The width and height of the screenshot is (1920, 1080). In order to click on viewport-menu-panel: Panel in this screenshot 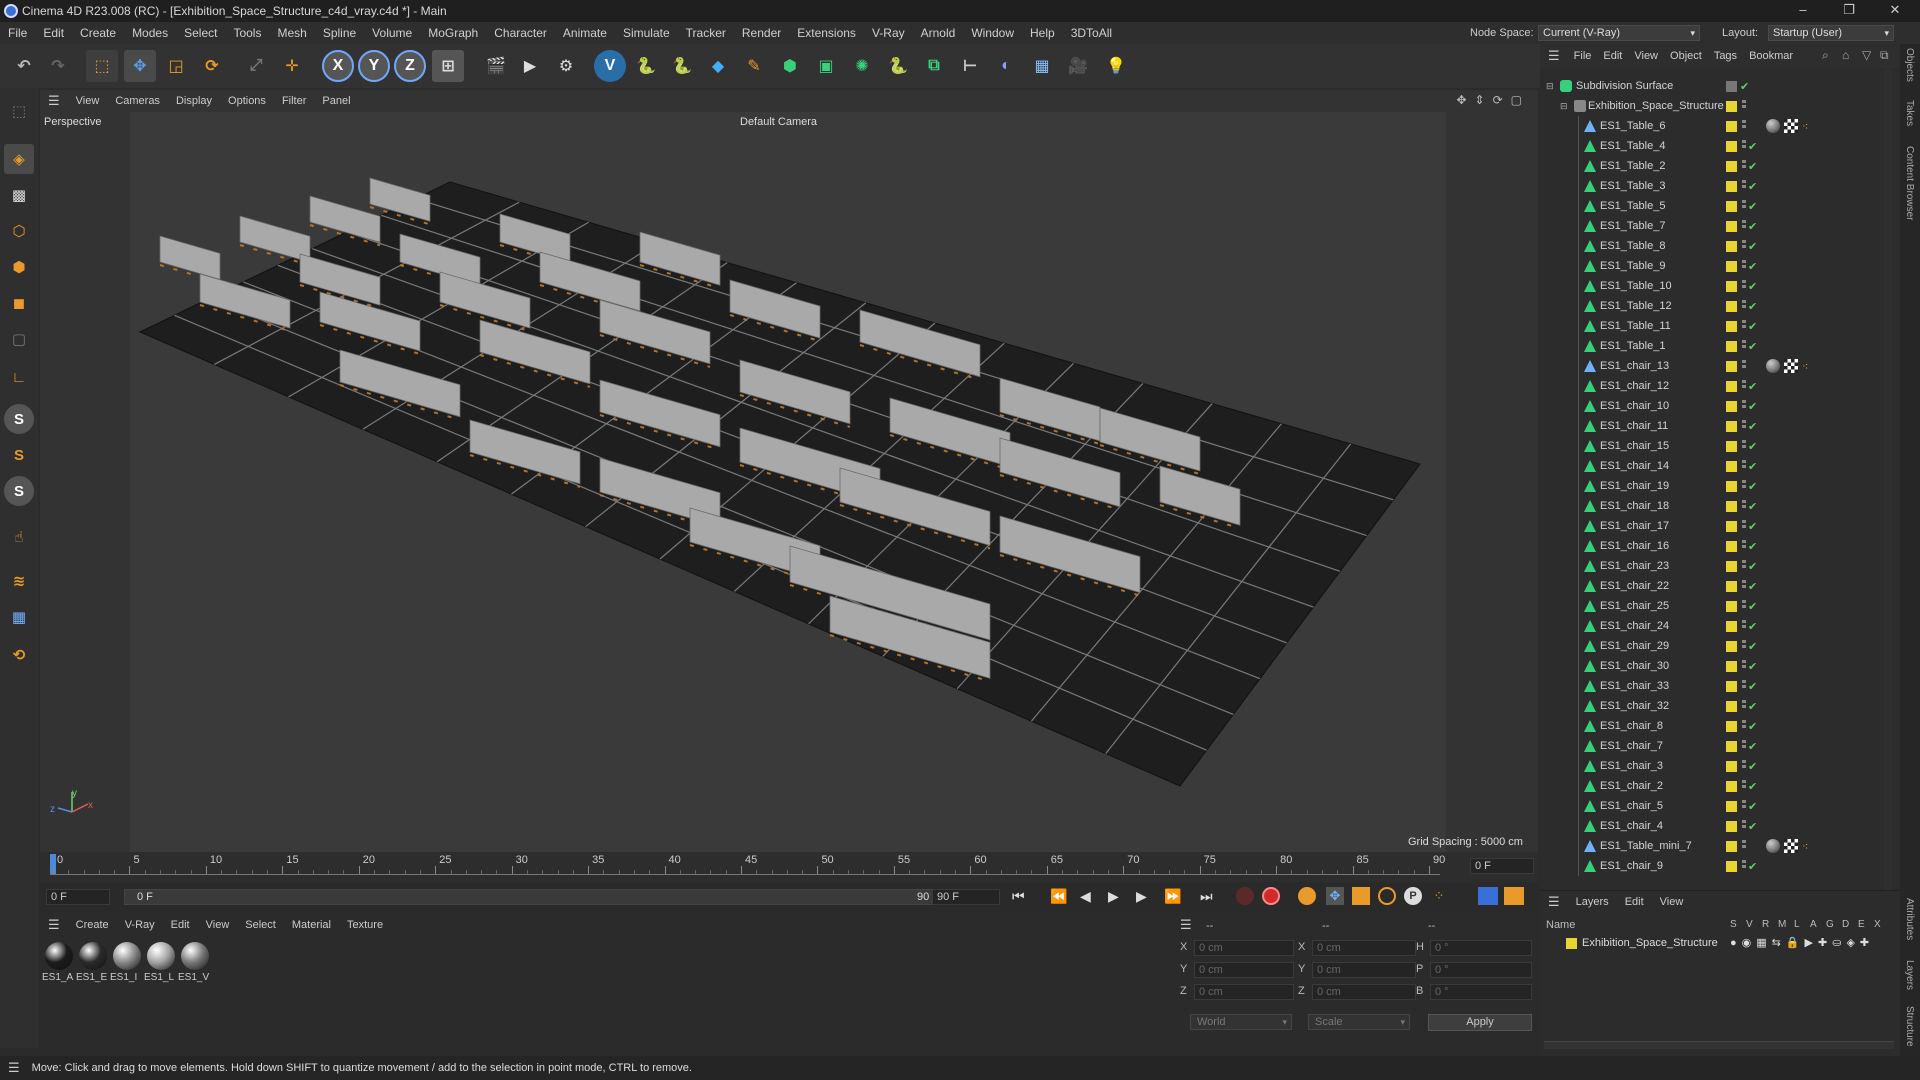, I will do `click(336, 101)`.